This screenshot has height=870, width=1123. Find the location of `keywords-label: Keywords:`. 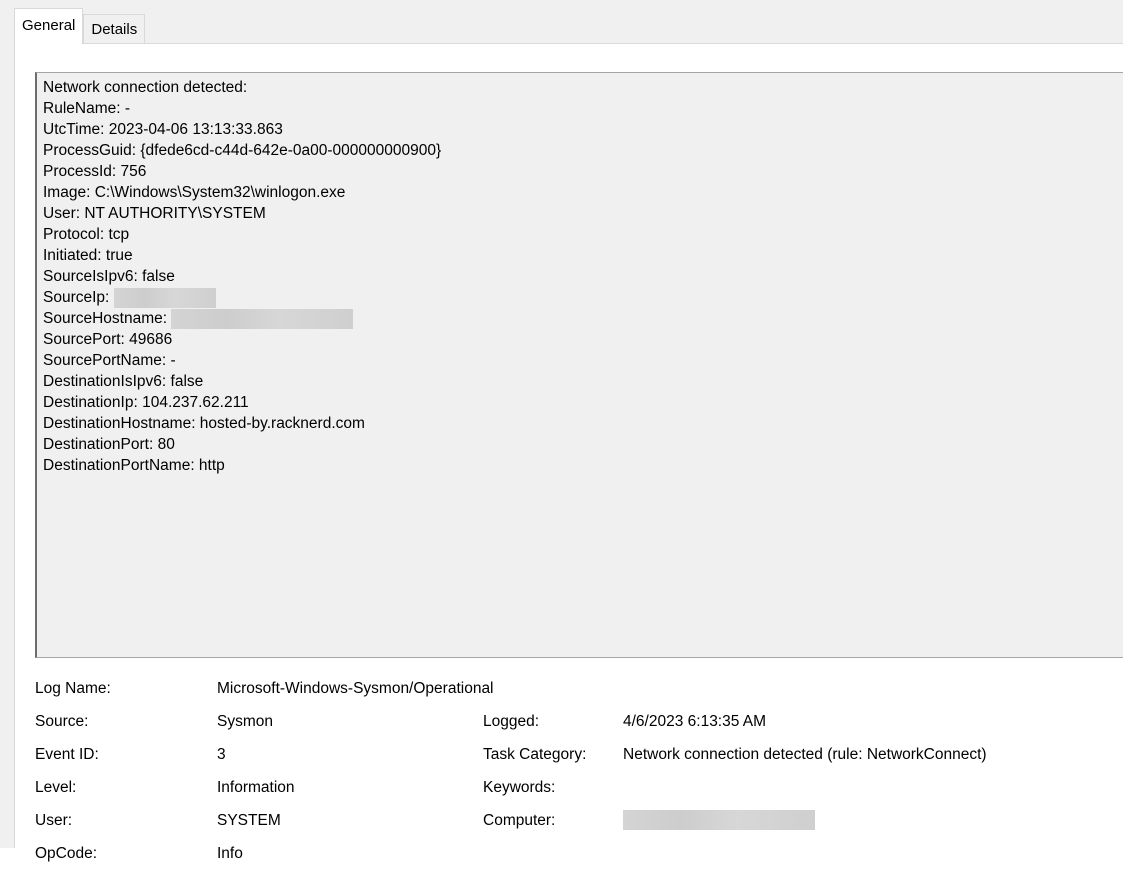

keywords-label: Keywords: is located at coordinates (519, 787).